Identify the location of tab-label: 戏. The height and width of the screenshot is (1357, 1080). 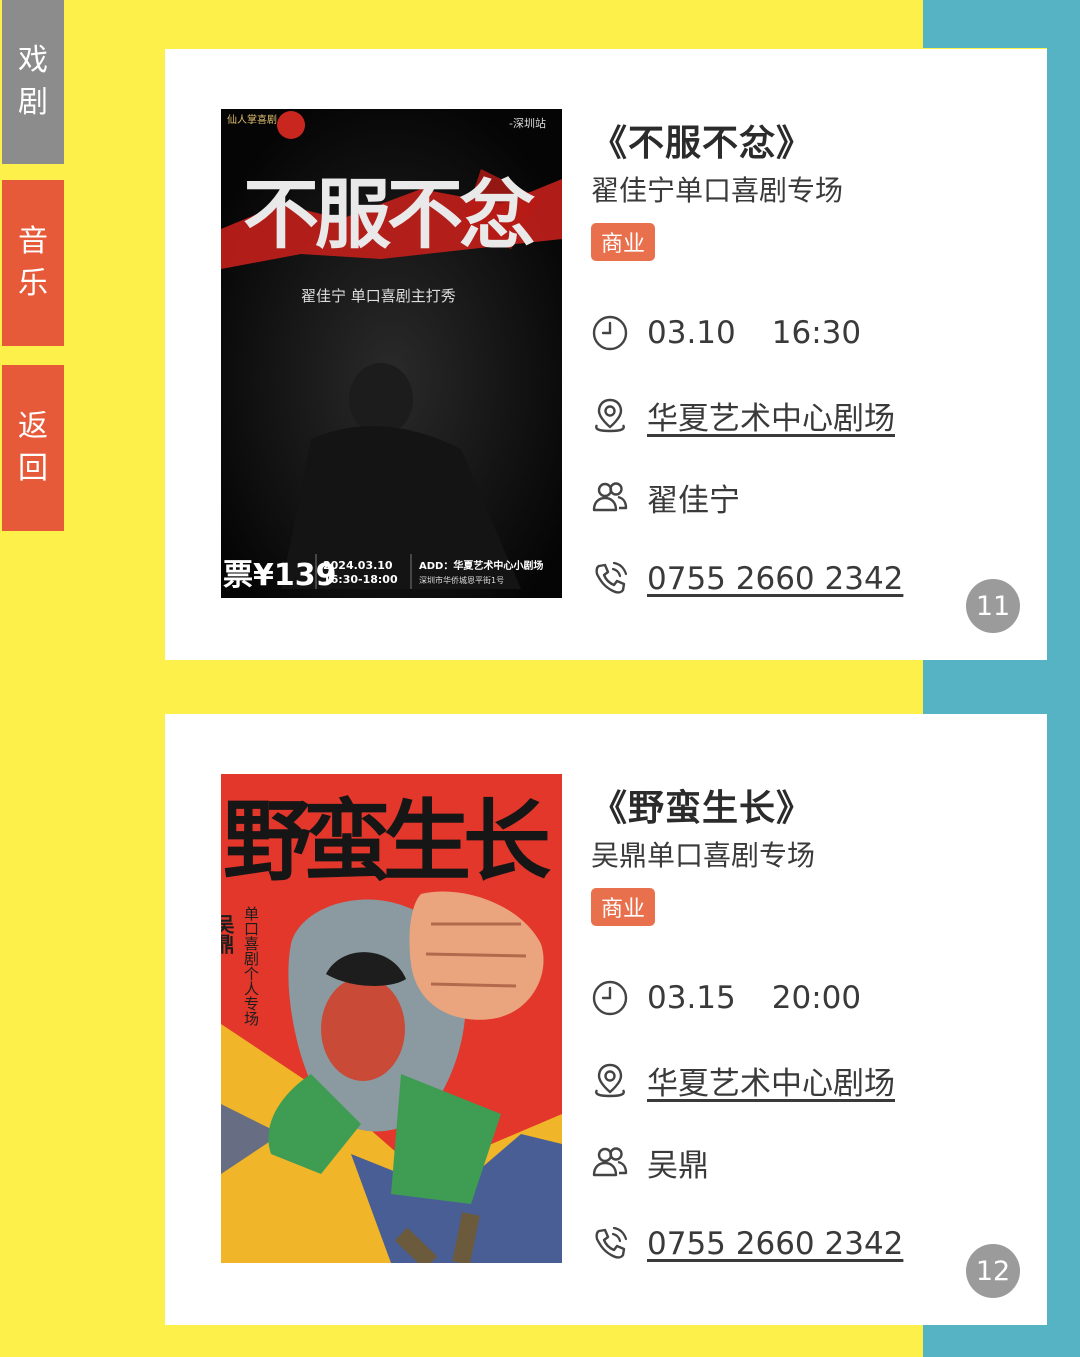
(33, 60).